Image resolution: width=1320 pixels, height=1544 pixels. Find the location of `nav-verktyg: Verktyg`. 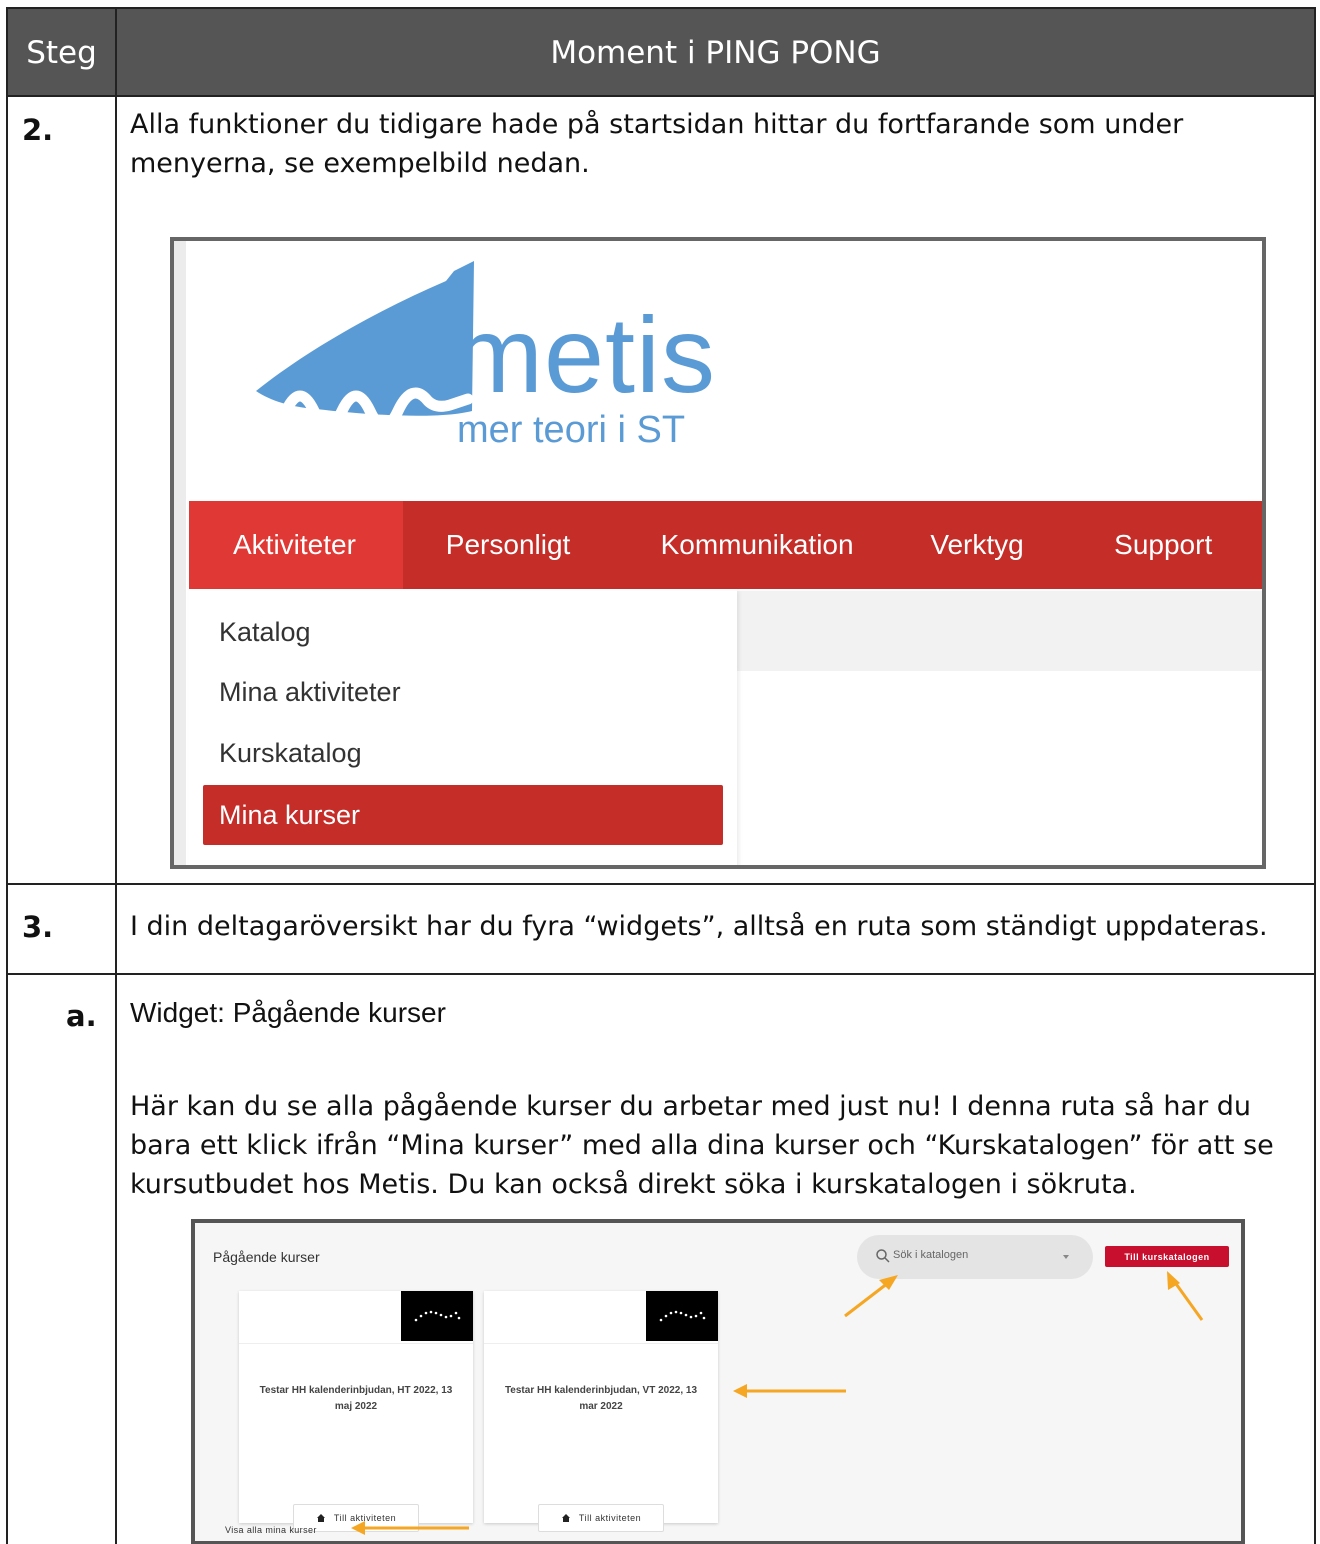

nav-verktyg: Verktyg is located at coordinates (980, 545).